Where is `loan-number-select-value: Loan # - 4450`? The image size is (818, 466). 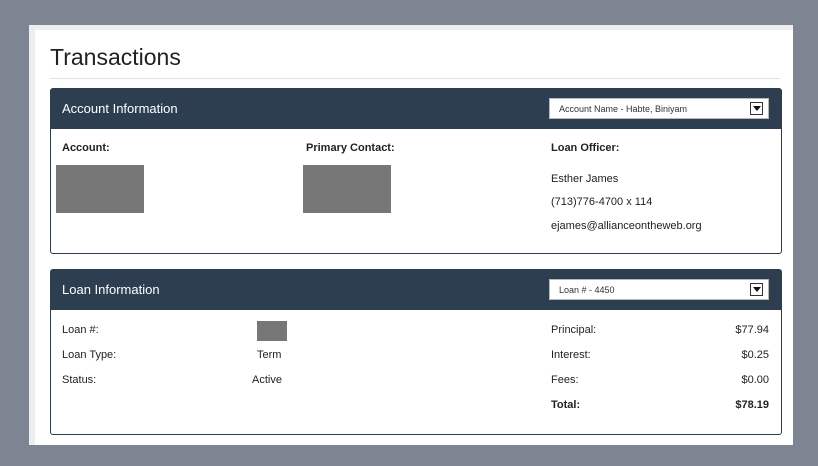
loan-number-select-value: Loan # - 4450 is located at coordinates (587, 290).